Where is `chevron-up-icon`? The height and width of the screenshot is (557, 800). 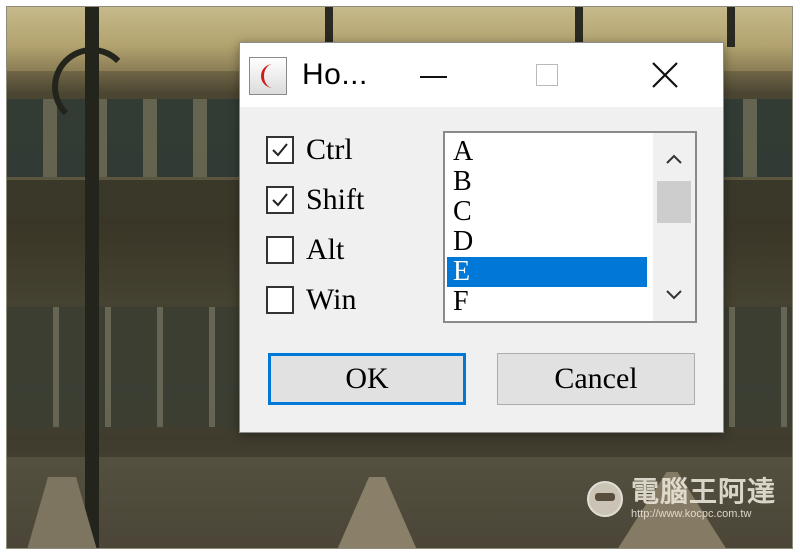
chevron-up-icon is located at coordinates (674, 159).